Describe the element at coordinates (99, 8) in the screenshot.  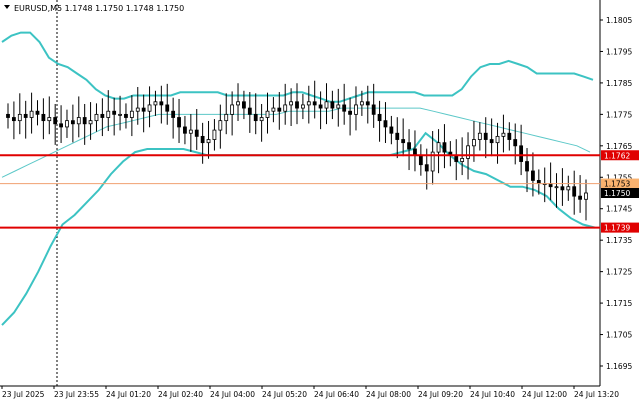
I see `symbol-ohlc-text: EURUSD,M5 1.1748 1.1750 1.1748 1.1750` at that location.